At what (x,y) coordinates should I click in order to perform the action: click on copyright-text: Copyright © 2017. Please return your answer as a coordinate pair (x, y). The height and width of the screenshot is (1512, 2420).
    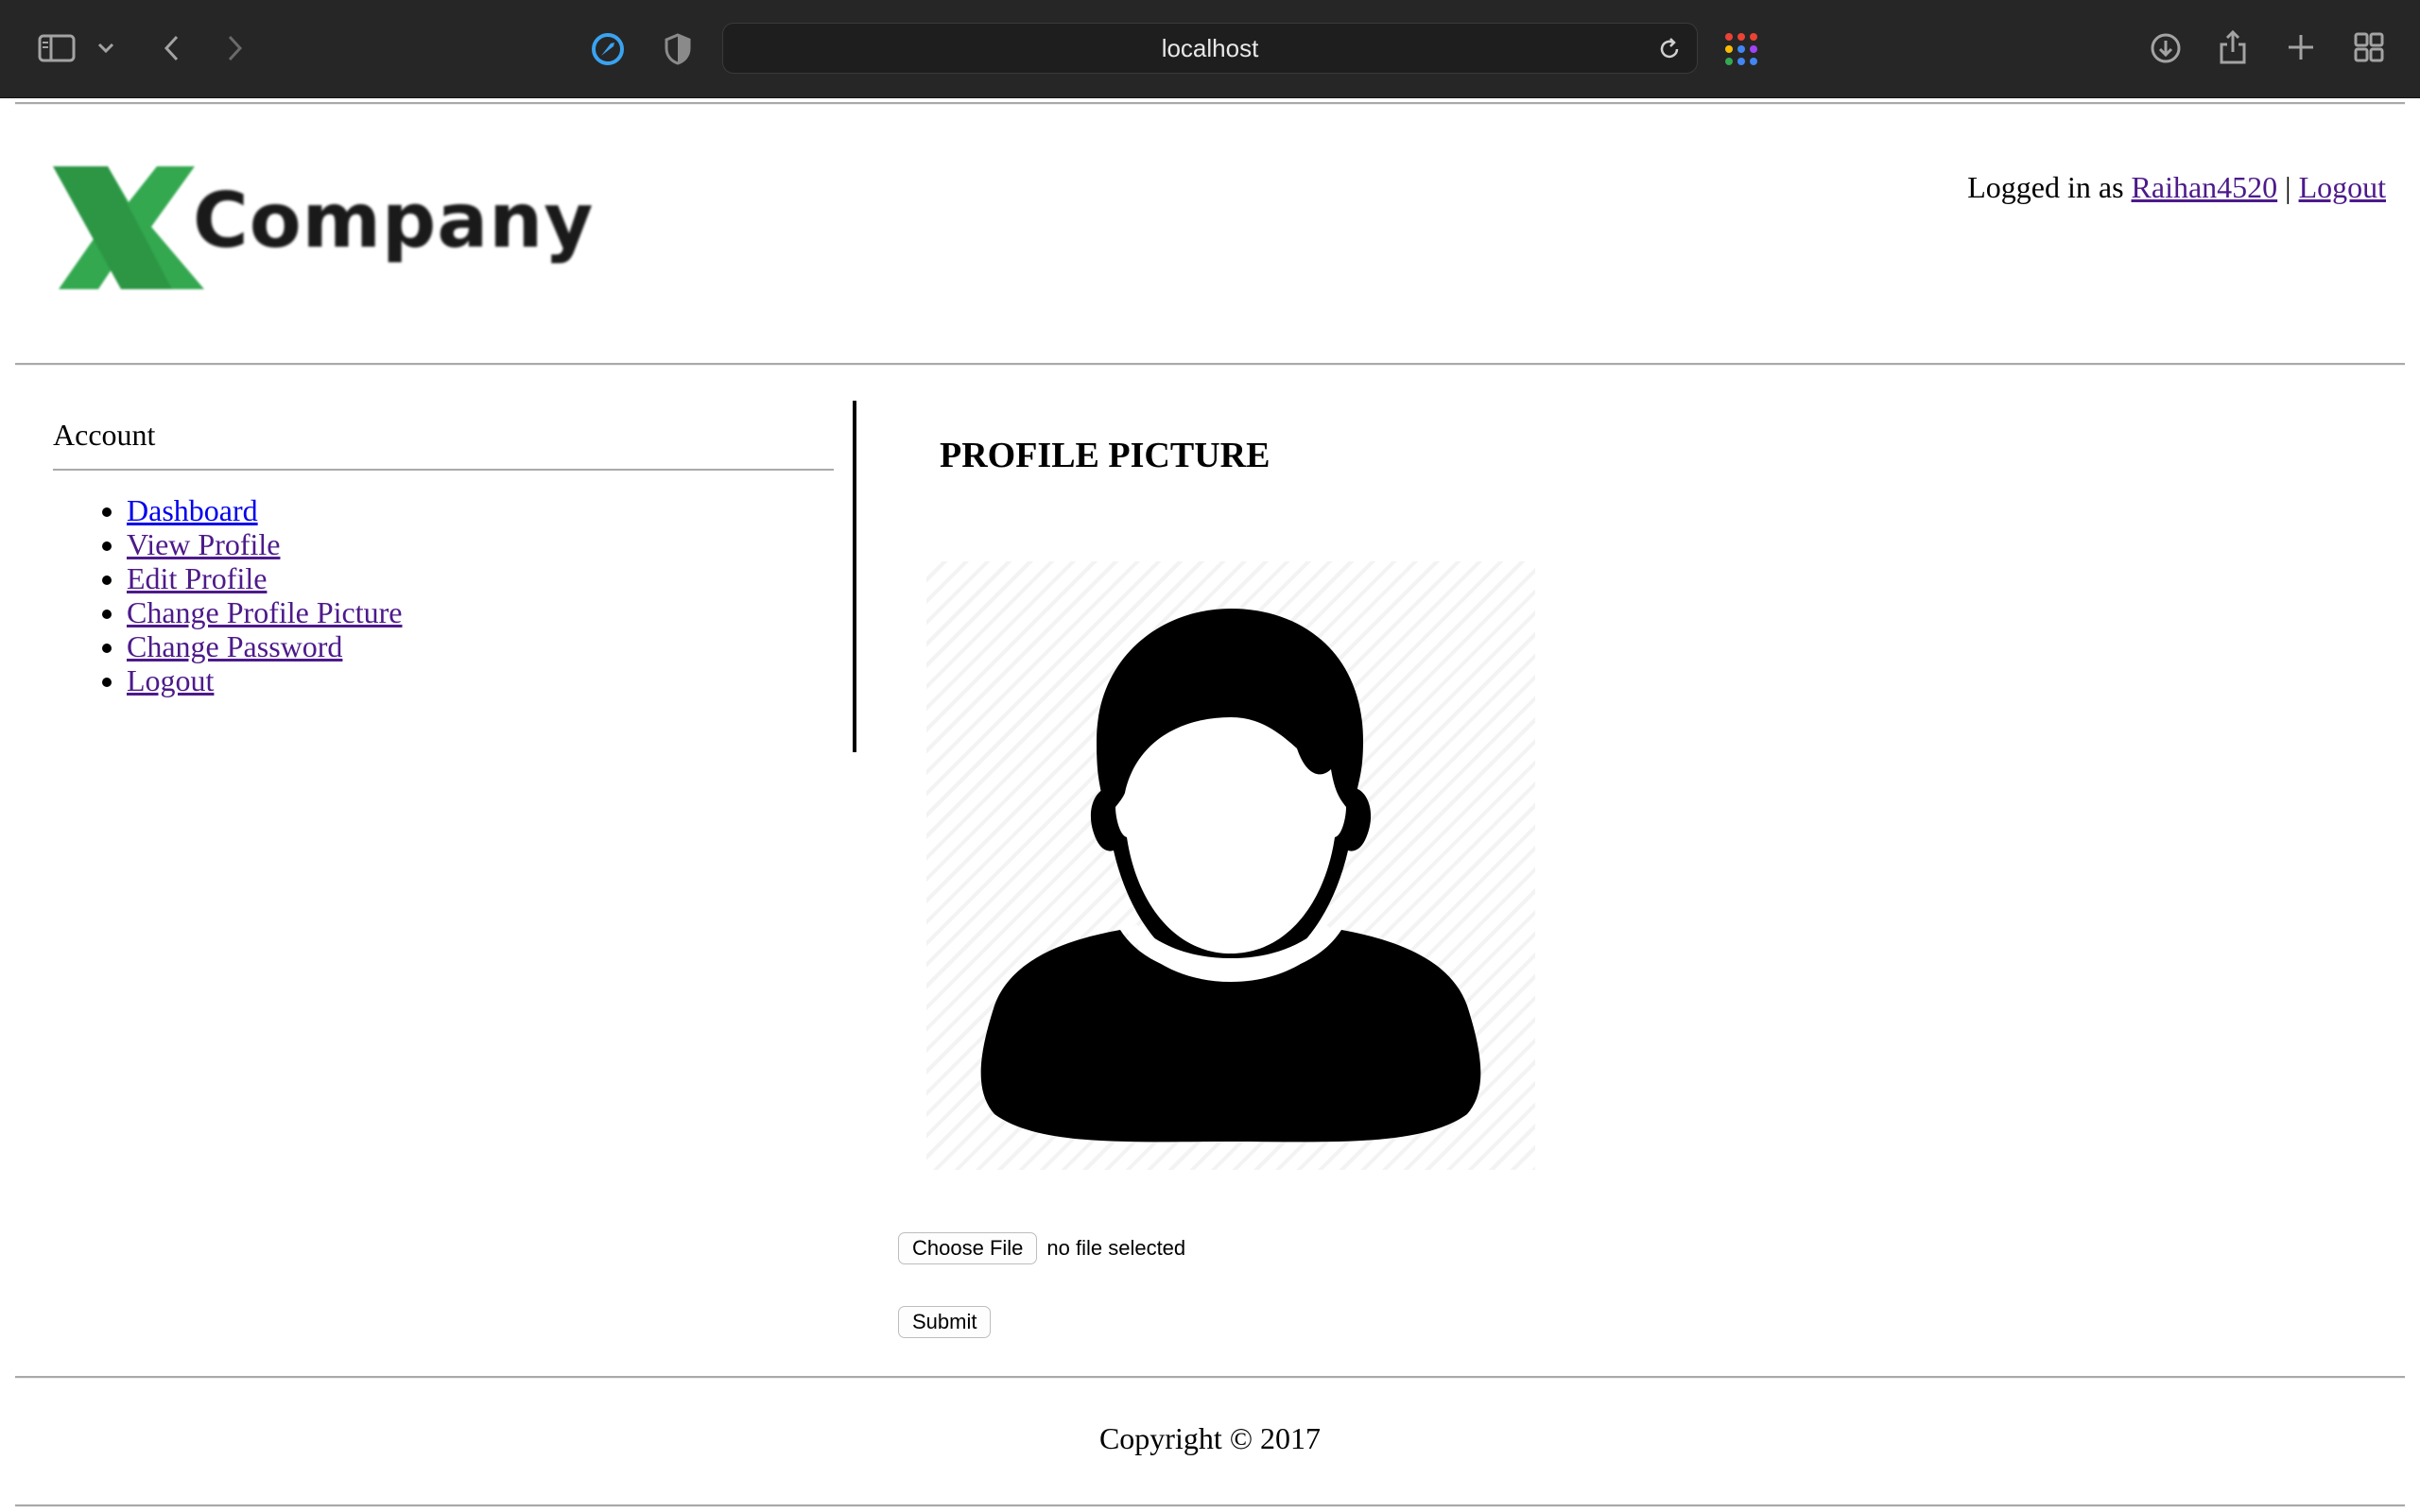
    Looking at the image, I should click on (1210, 1438).